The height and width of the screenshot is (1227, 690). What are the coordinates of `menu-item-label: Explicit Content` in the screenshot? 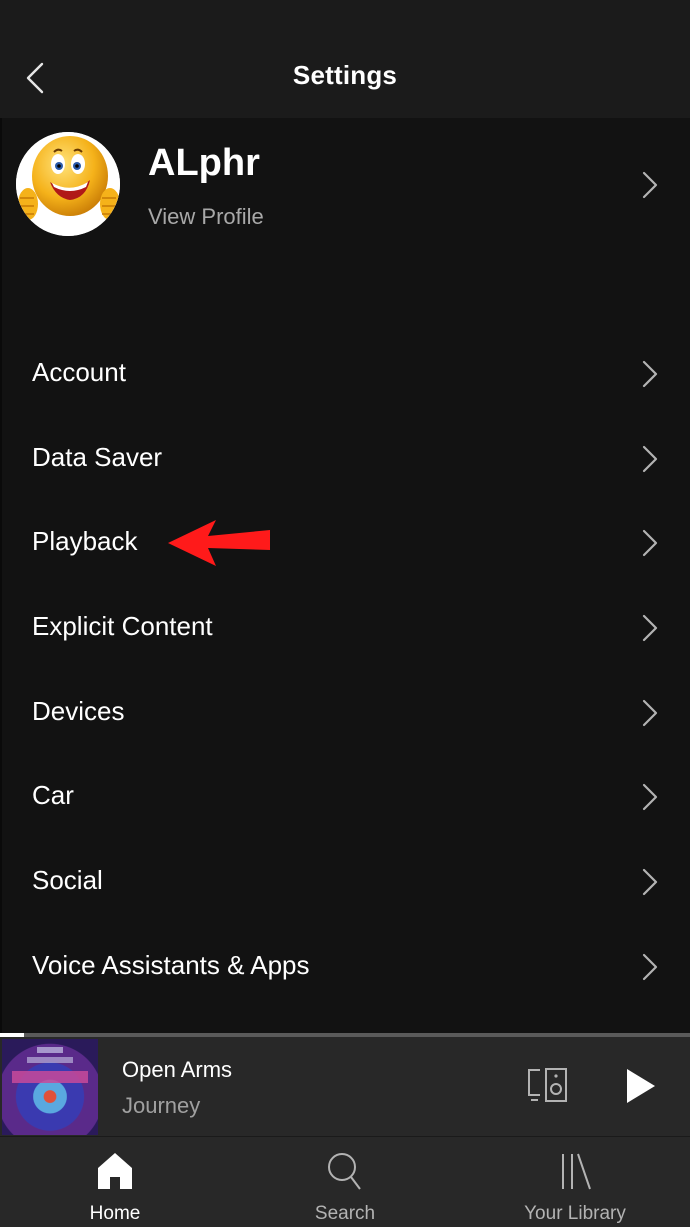 It's located at (122, 626).